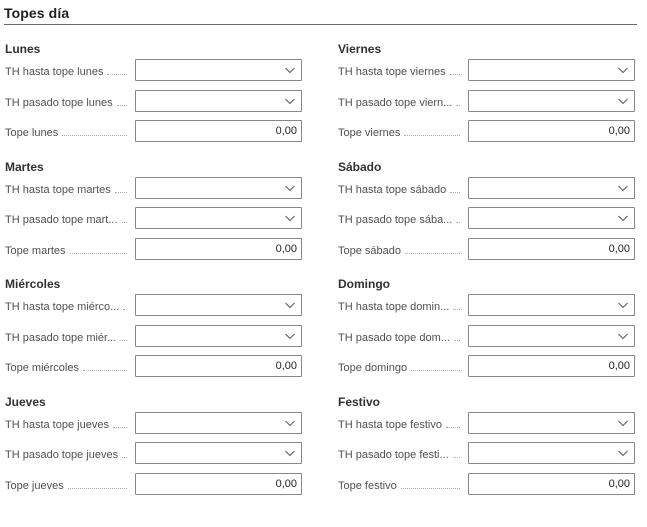 The image size is (647, 527). Describe the element at coordinates (364, 284) in the screenshot. I see `group-title: Domingo` at that location.